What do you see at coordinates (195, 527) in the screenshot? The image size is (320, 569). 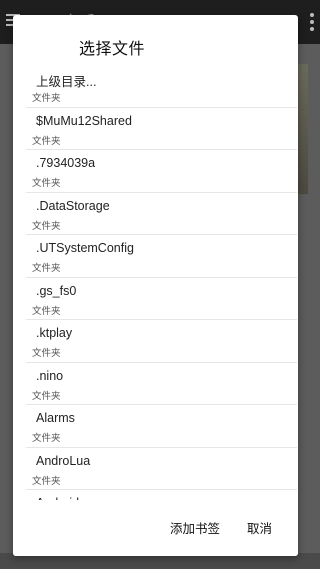 I see `add-bookmark-button: 添加书签` at bounding box center [195, 527].